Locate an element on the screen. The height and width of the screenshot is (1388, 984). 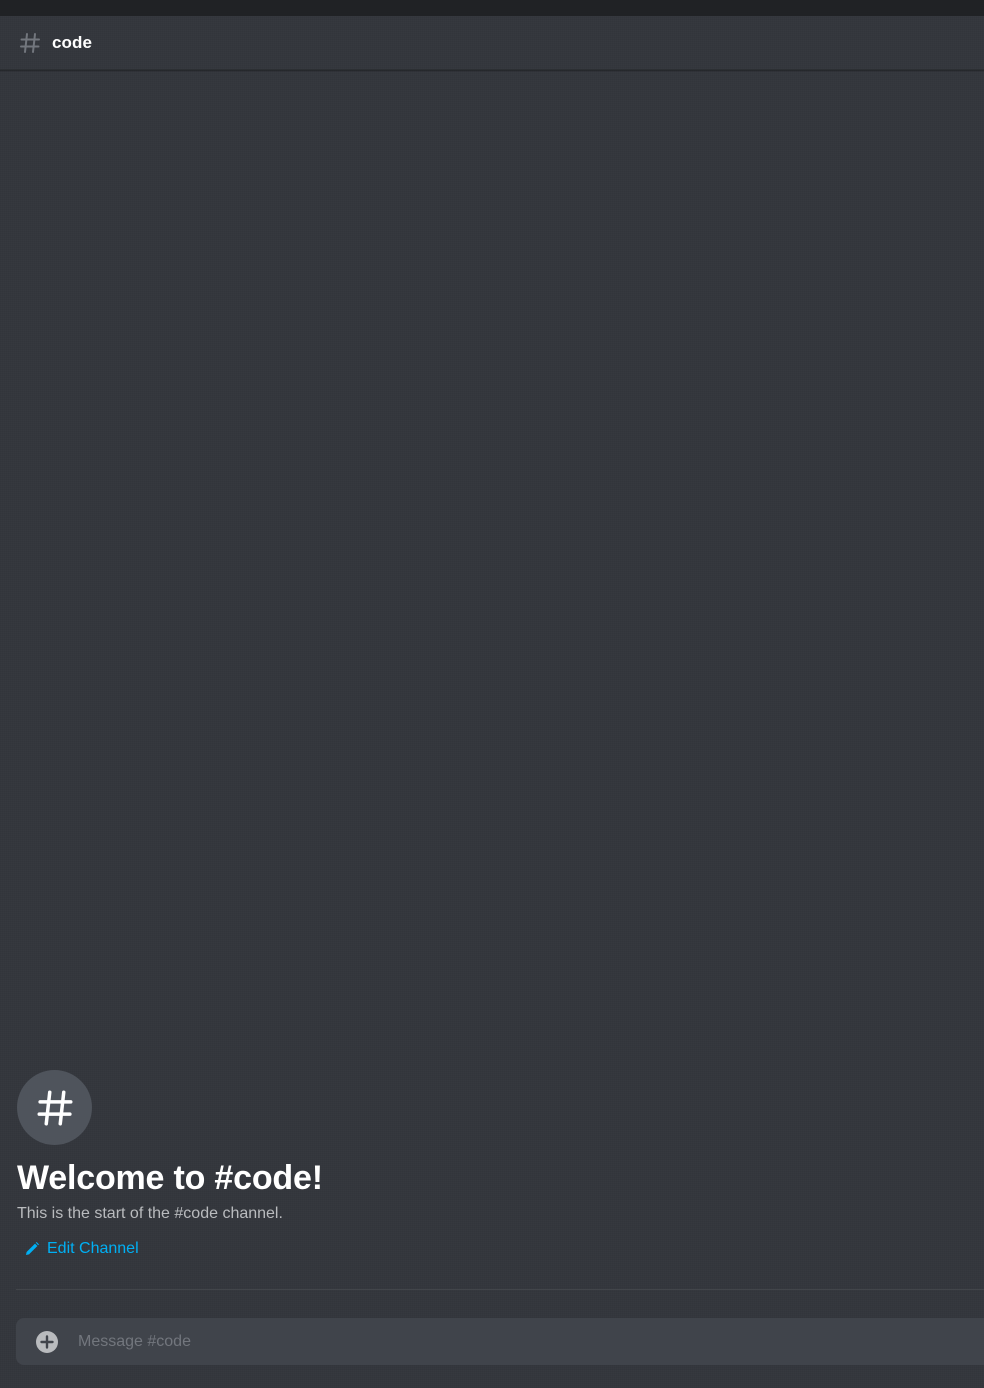
edit-channel-button: Edit Channel is located at coordinates (81, 1249).